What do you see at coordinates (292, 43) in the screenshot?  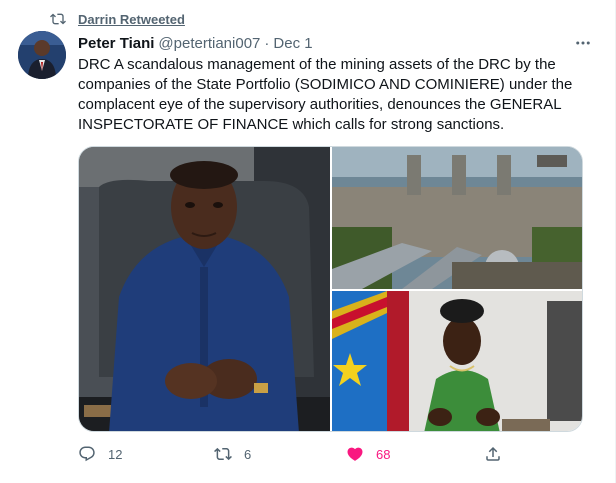 I see `tweet-date: Dec 1` at bounding box center [292, 43].